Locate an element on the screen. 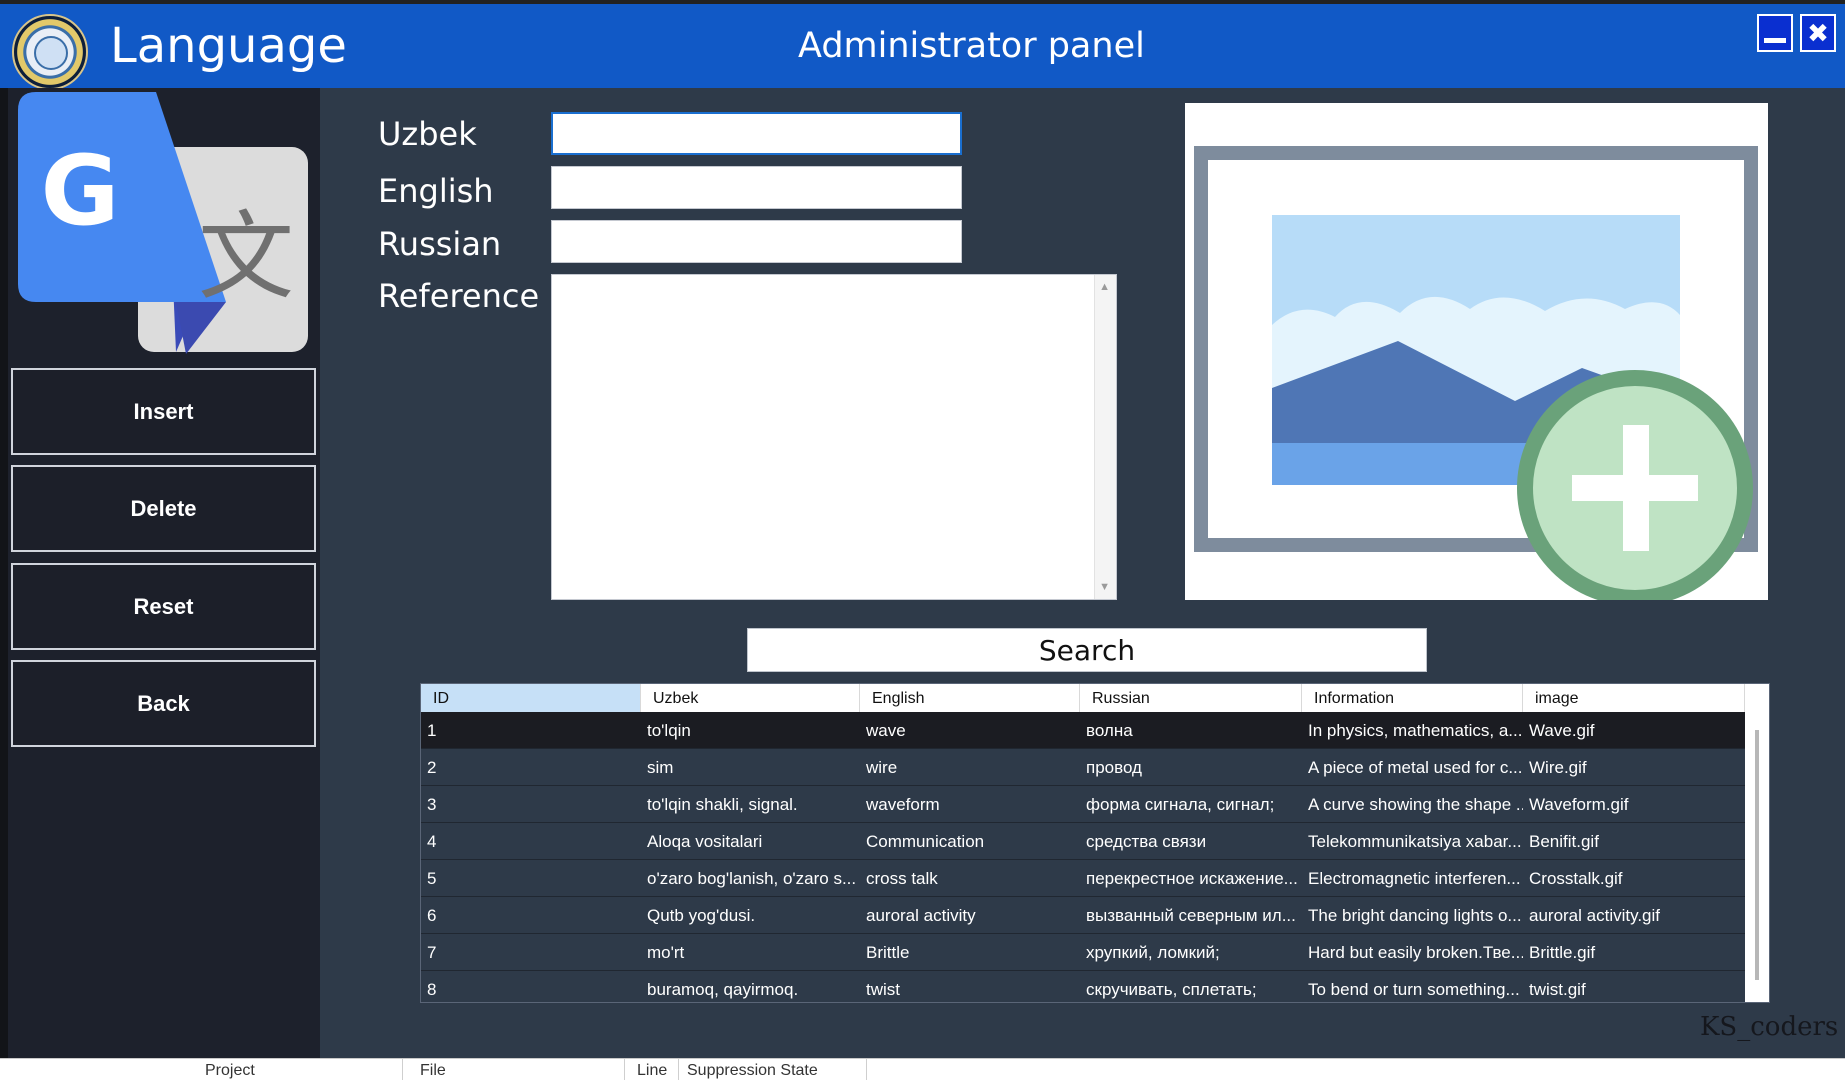  cell-image: Benifit.gif is located at coordinates (1564, 841).